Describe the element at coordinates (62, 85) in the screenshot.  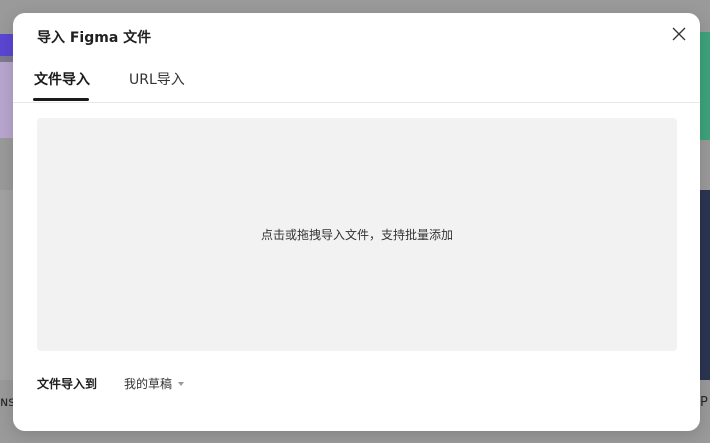
I see `tab-file-import: 文件导入` at that location.